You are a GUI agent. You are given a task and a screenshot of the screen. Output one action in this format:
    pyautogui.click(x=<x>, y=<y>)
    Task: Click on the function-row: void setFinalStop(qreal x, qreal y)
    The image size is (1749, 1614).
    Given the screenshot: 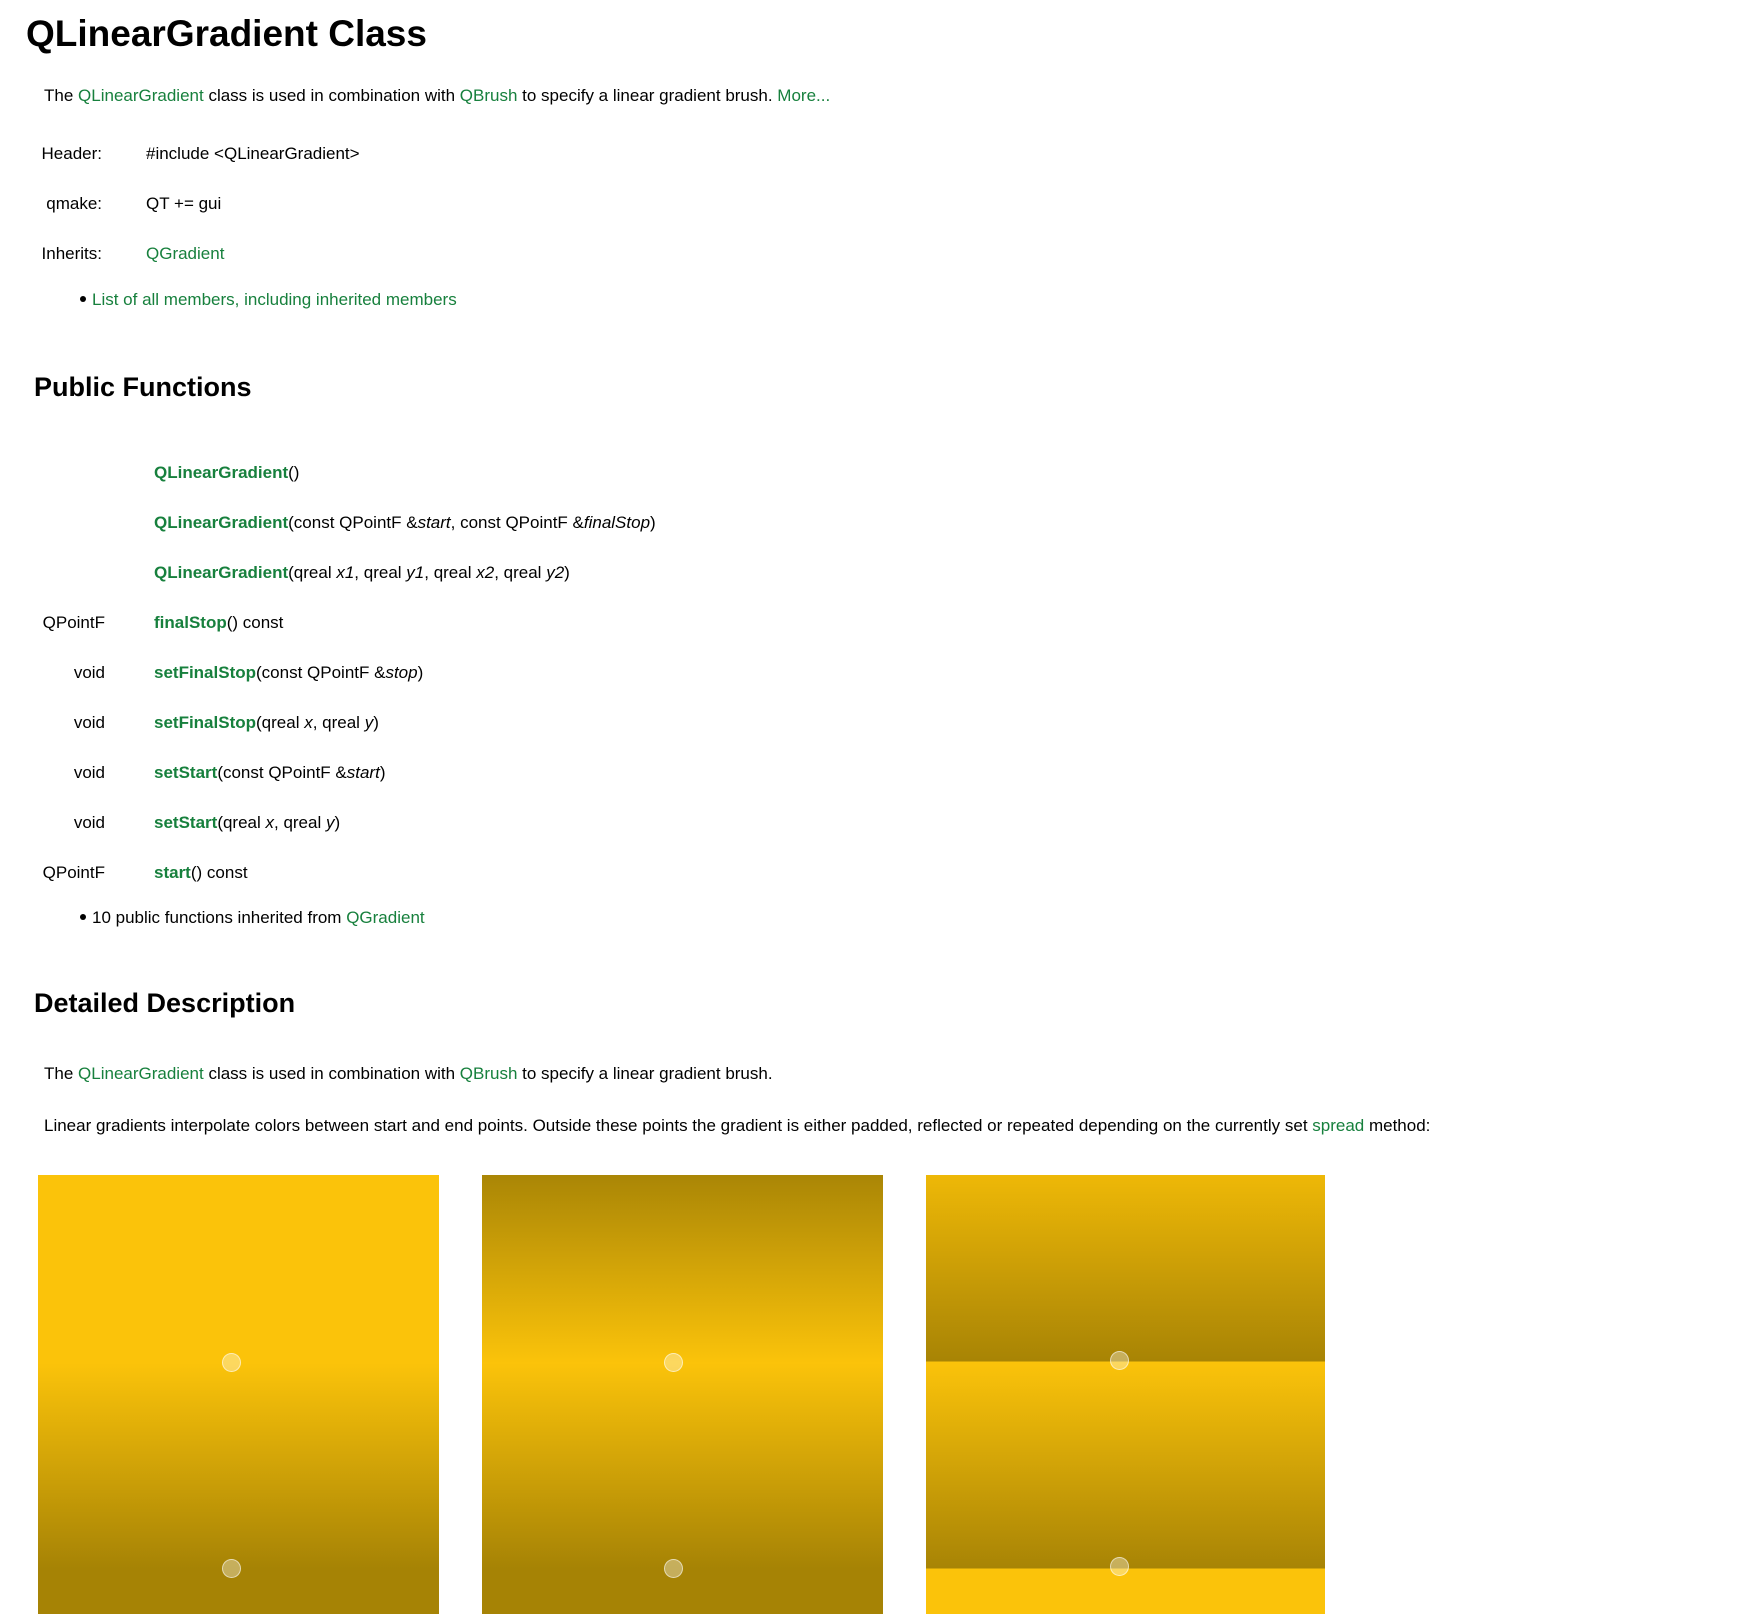 What is the action you would take?
    pyautogui.click(x=600, y=723)
    